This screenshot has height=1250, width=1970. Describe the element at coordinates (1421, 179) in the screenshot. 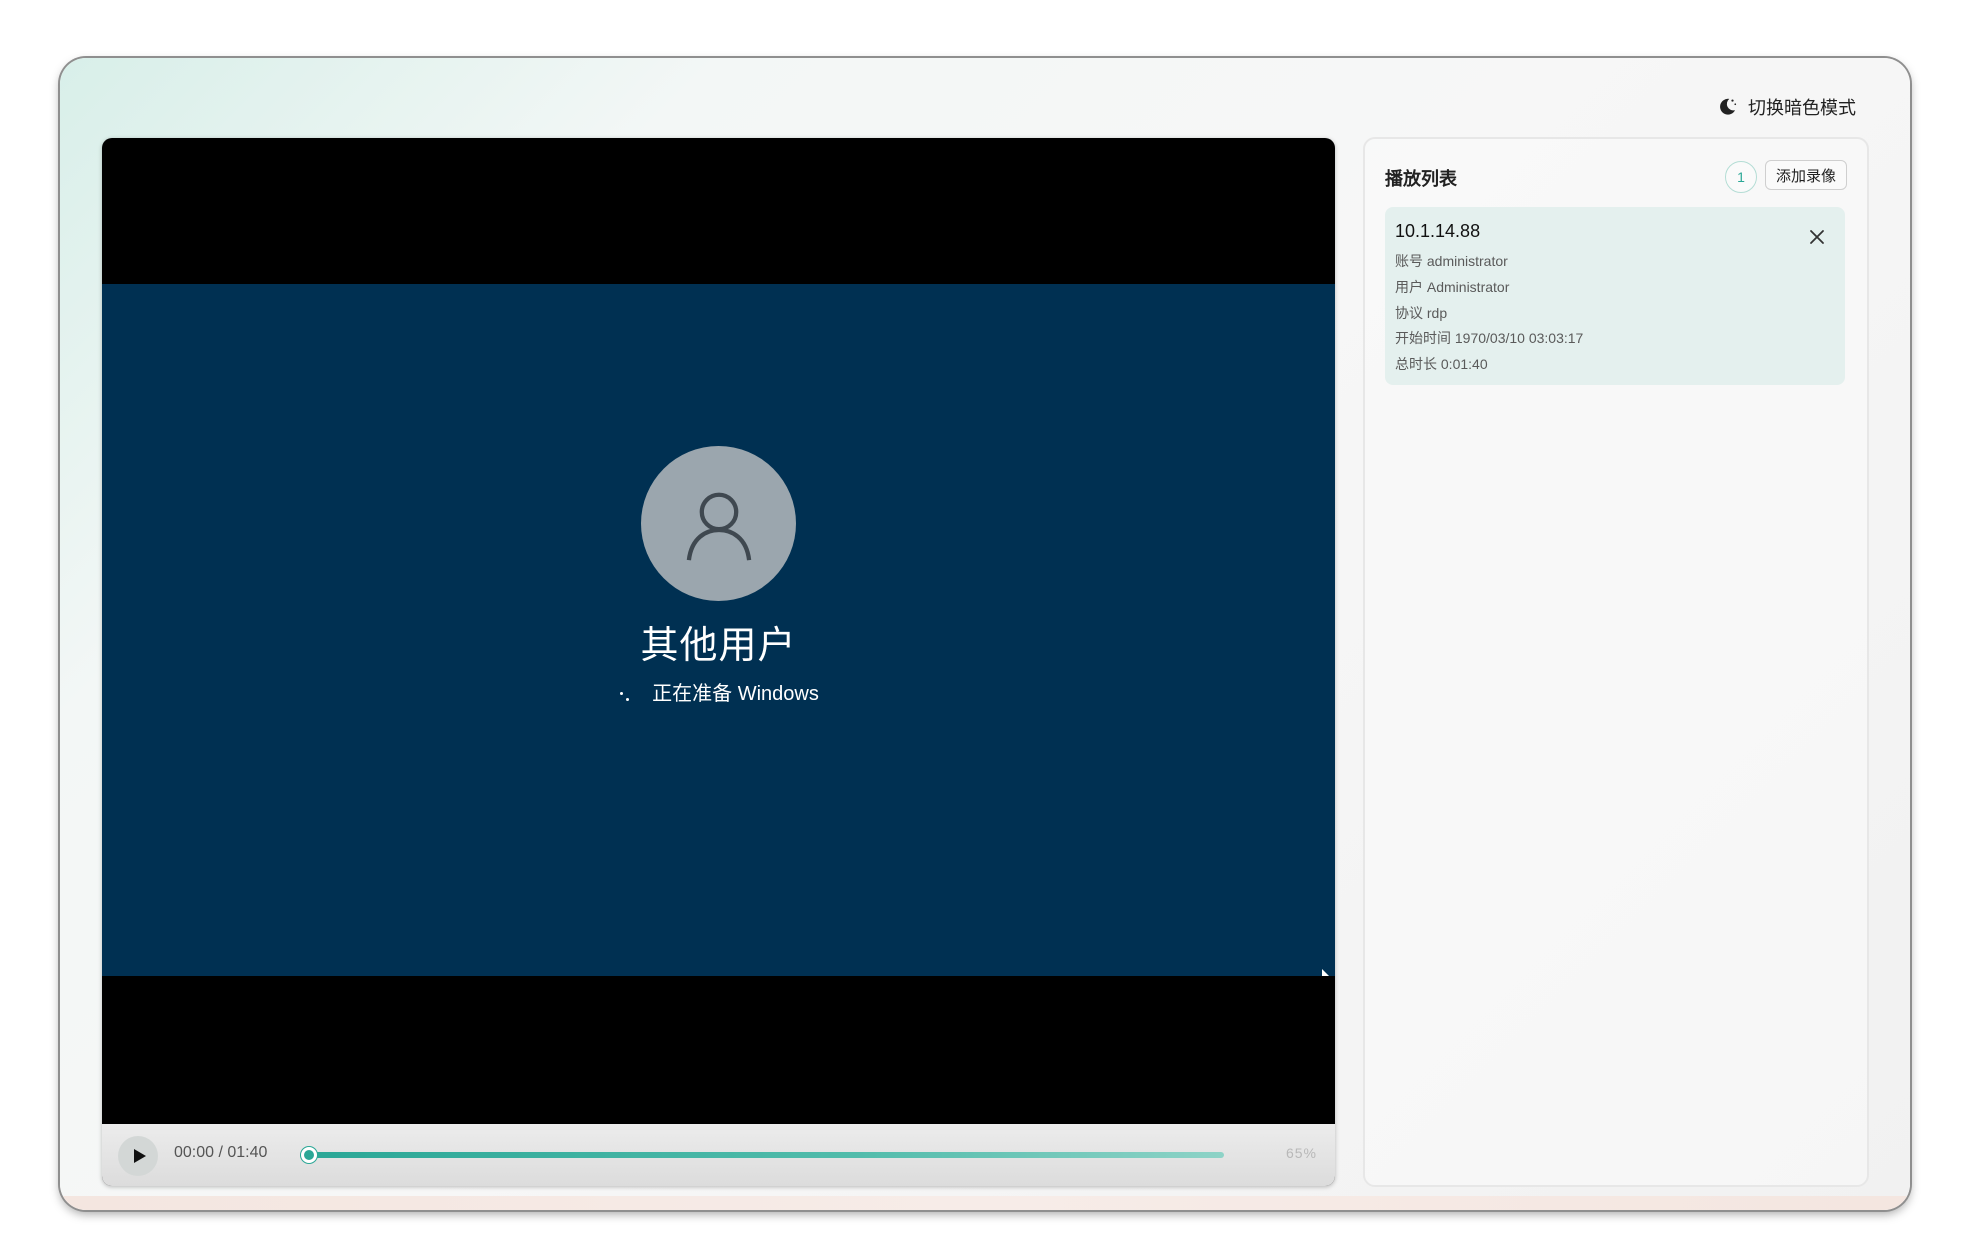

I see `playlist-title: 播放列表` at that location.